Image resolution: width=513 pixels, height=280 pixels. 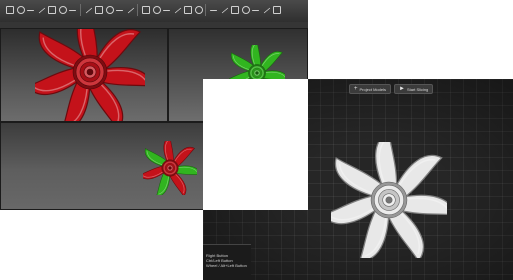 I want to click on project-models-button: + Project Models, so click(x=370, y=89).